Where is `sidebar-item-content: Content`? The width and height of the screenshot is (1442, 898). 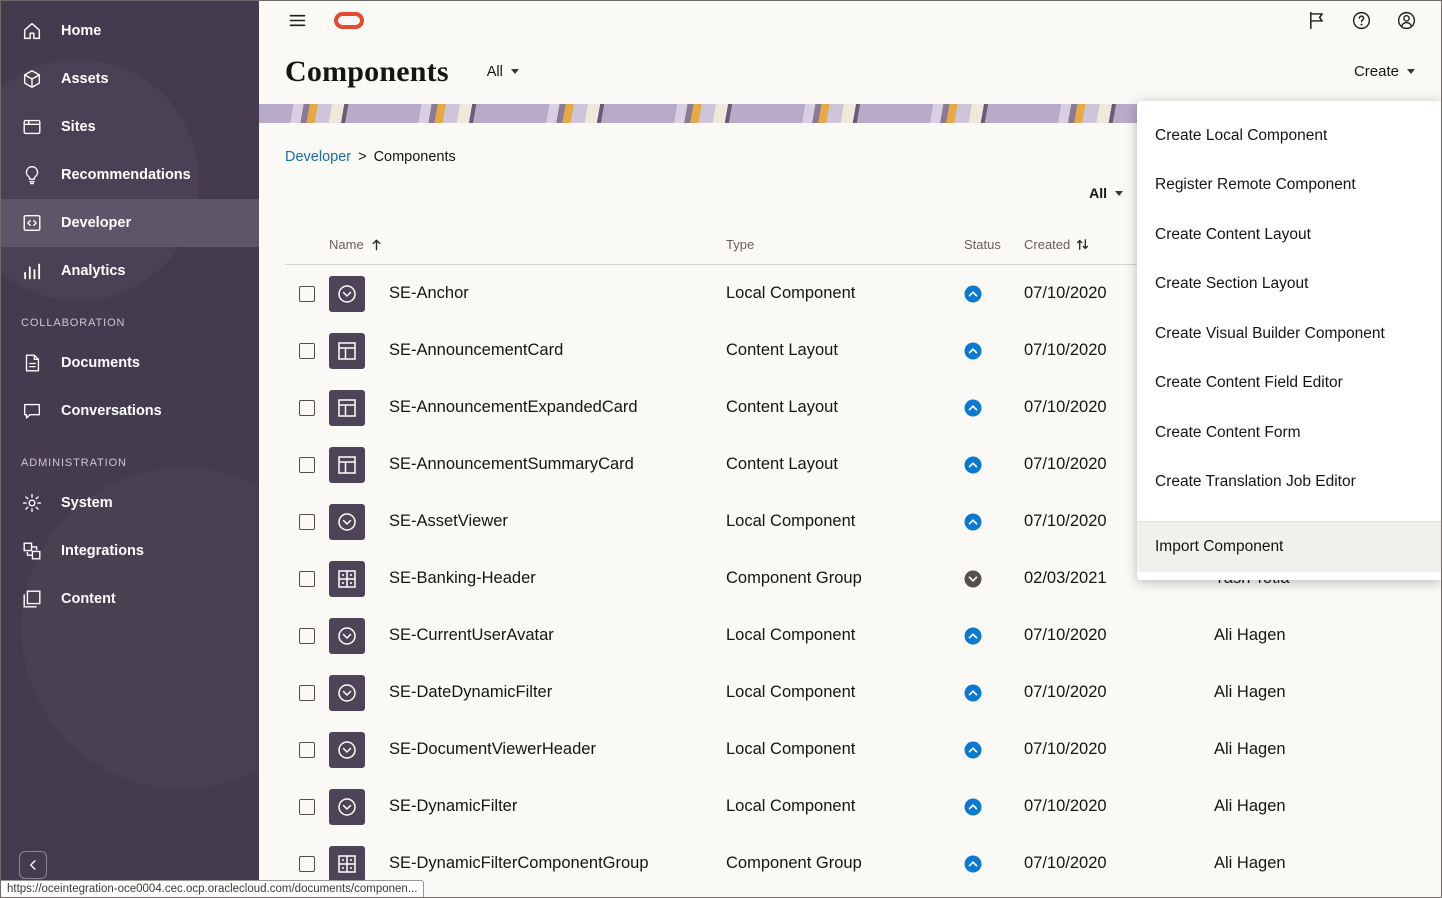 sidebar-item-content: Content is located at coordinates (130, 599).